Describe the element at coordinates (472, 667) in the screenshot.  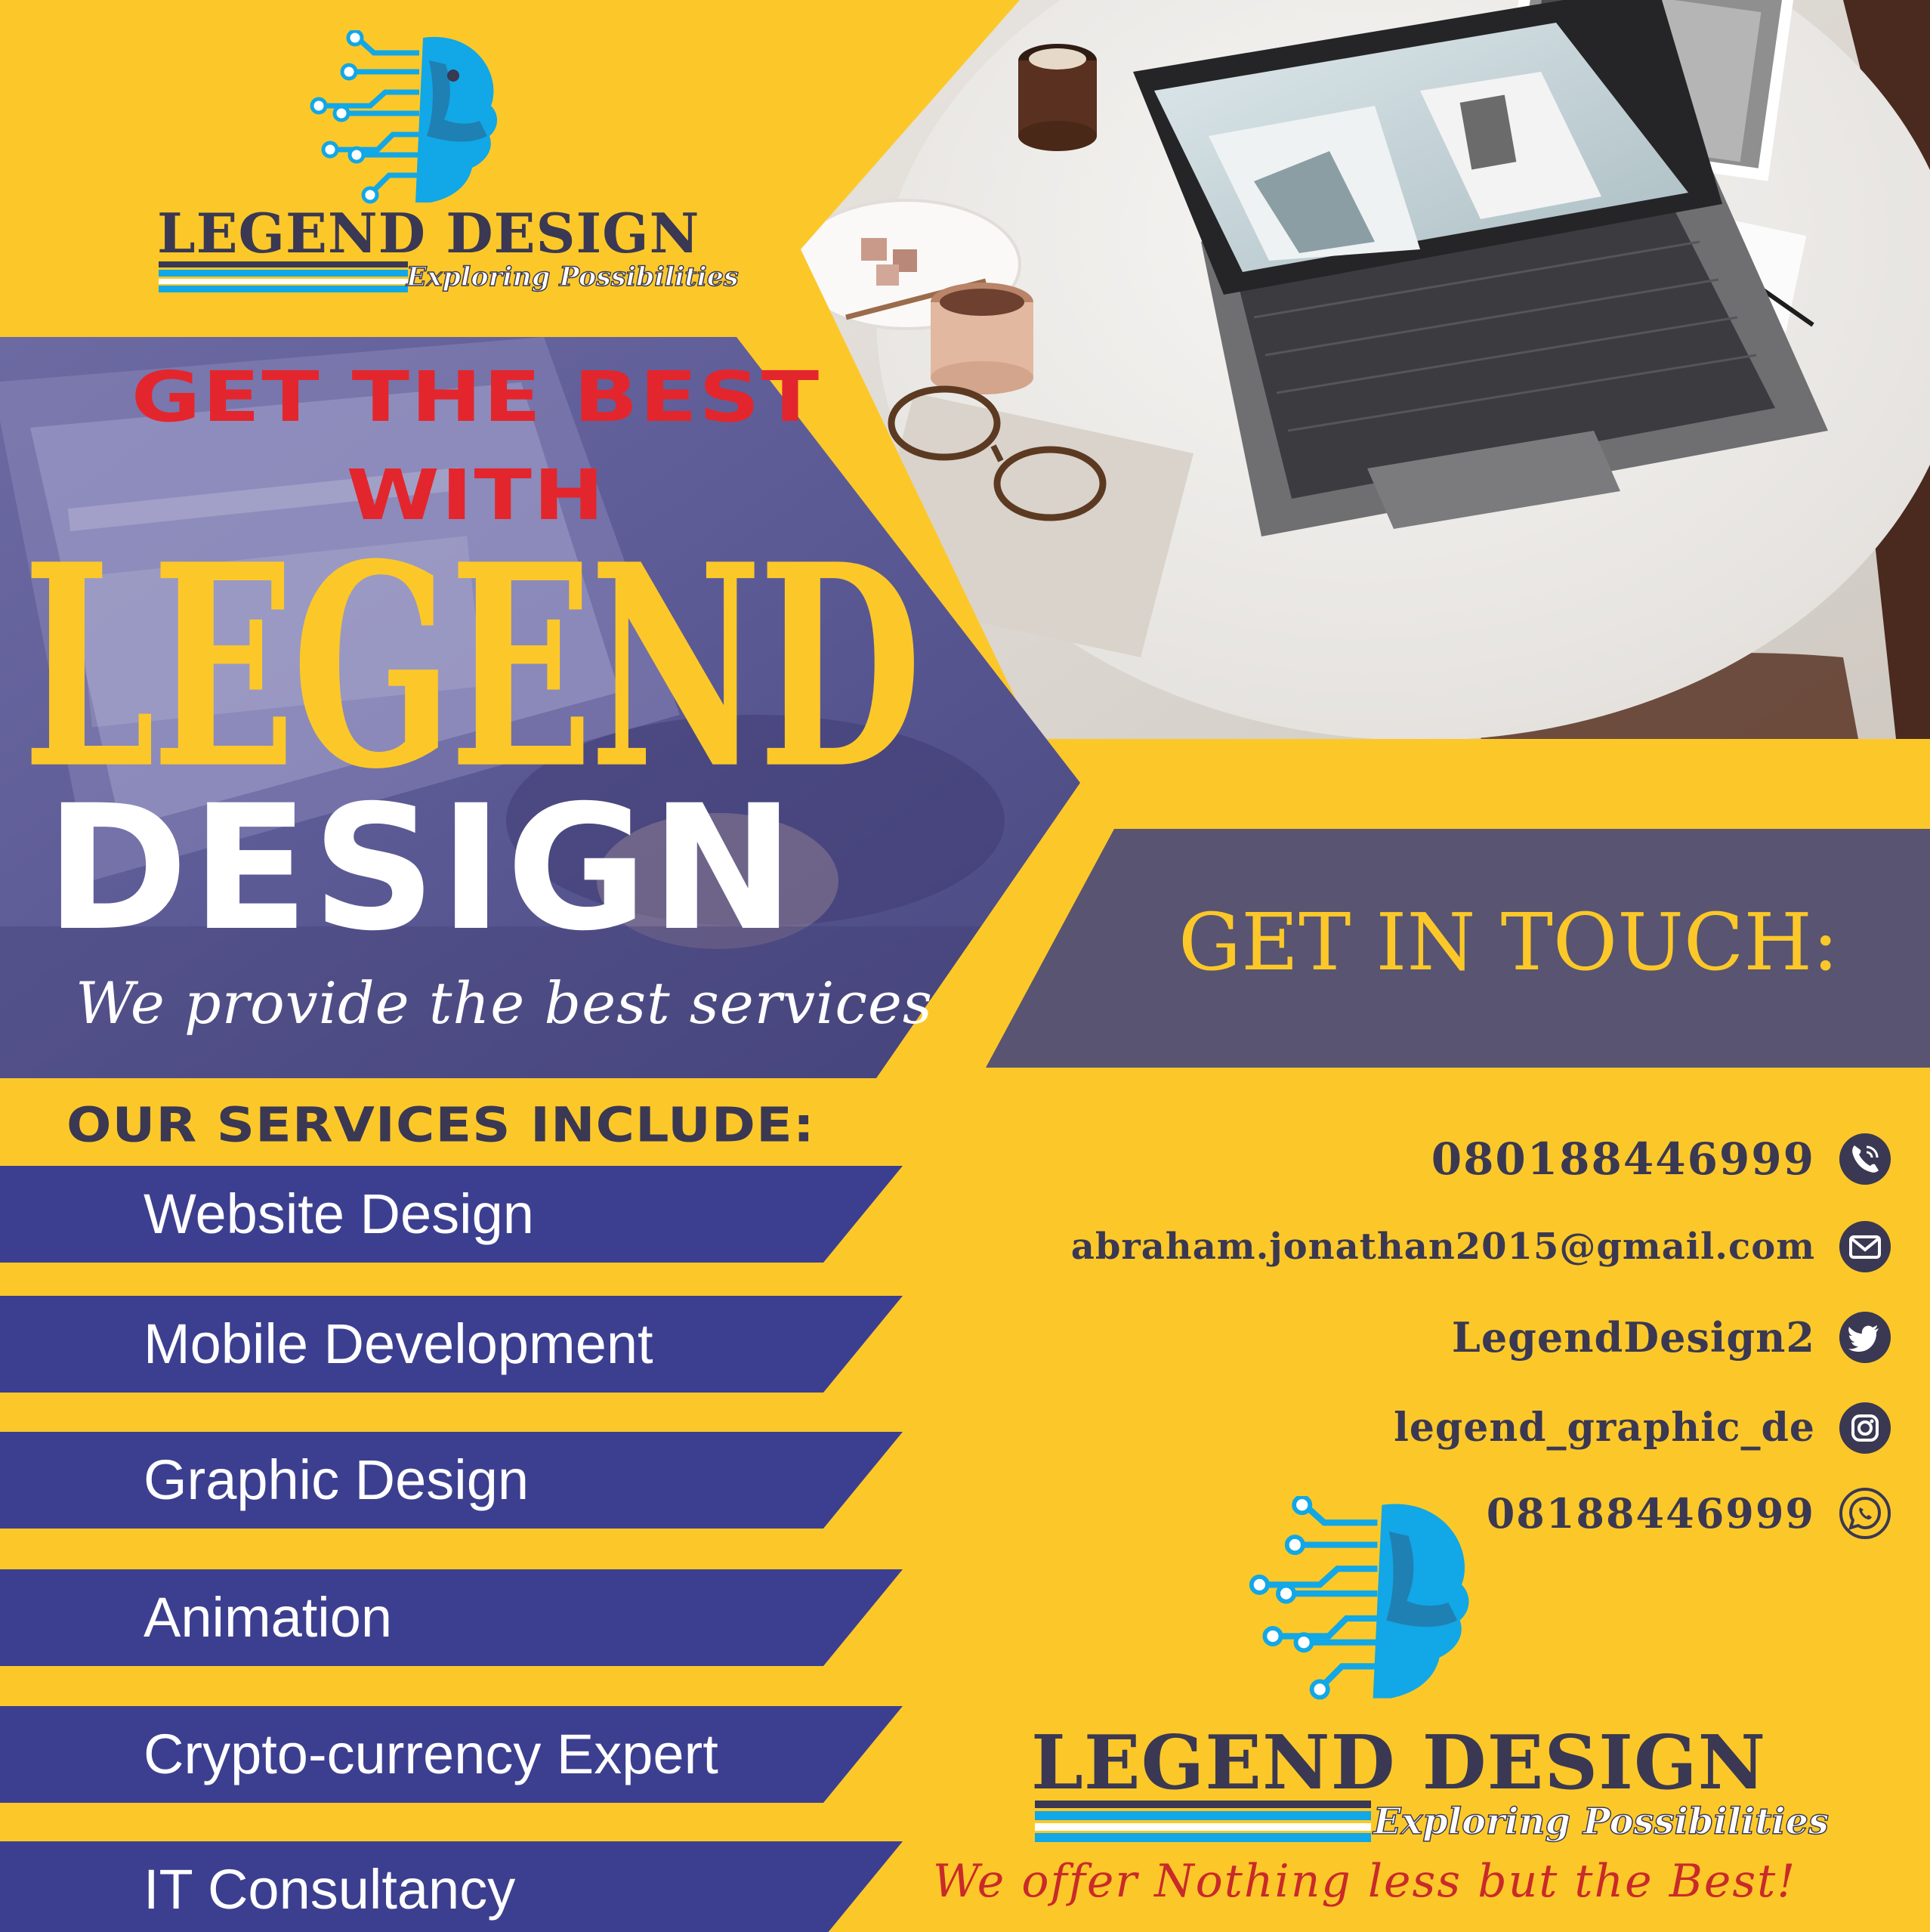
I see `hero-headline-line3: LEGEND` at that location.